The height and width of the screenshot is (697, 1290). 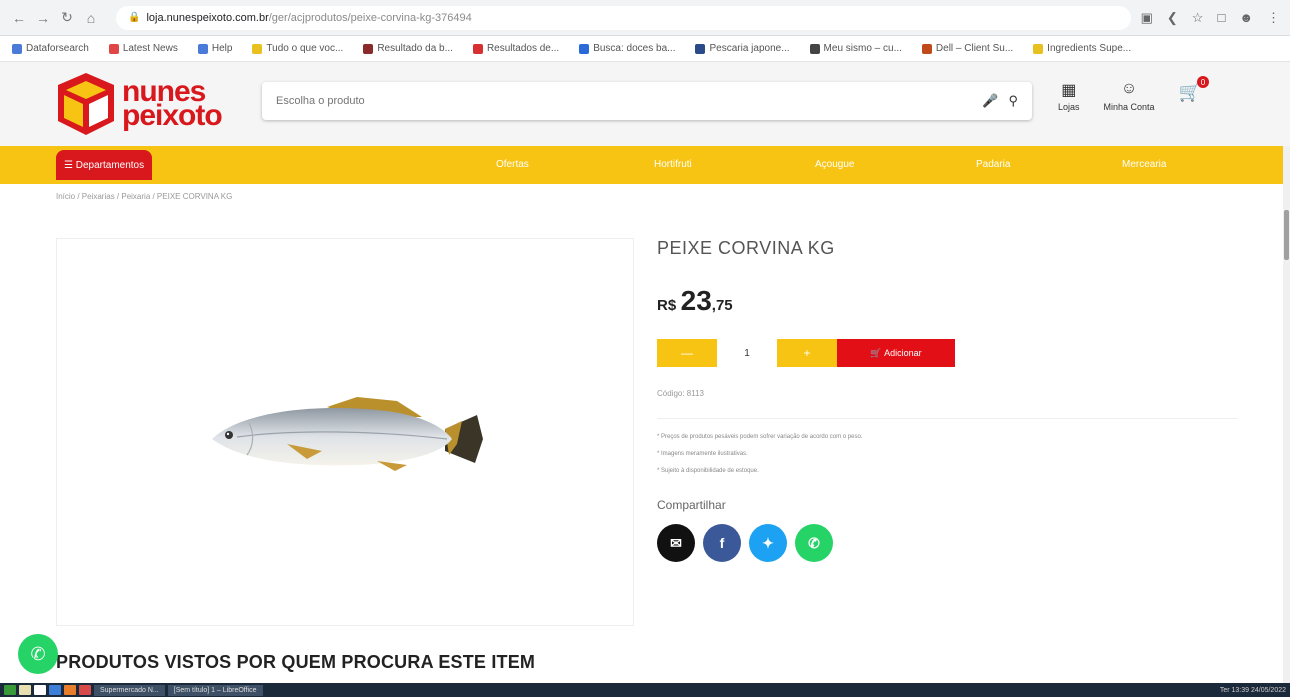 I want to click on stores-label: Lojas, so click(x=1069, y=107).